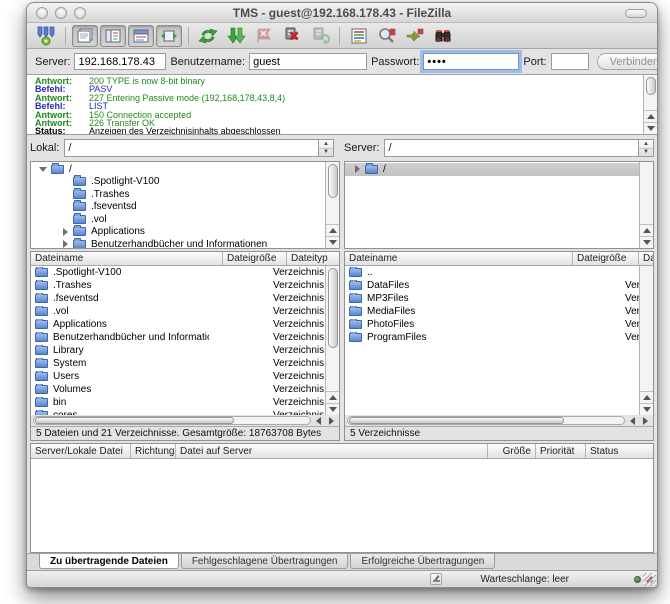 This screenshot has height=604, width=670. Describe the element at coordinates (415, 36) in the screenshot. I see `synchronized-browsing-button` at that location.